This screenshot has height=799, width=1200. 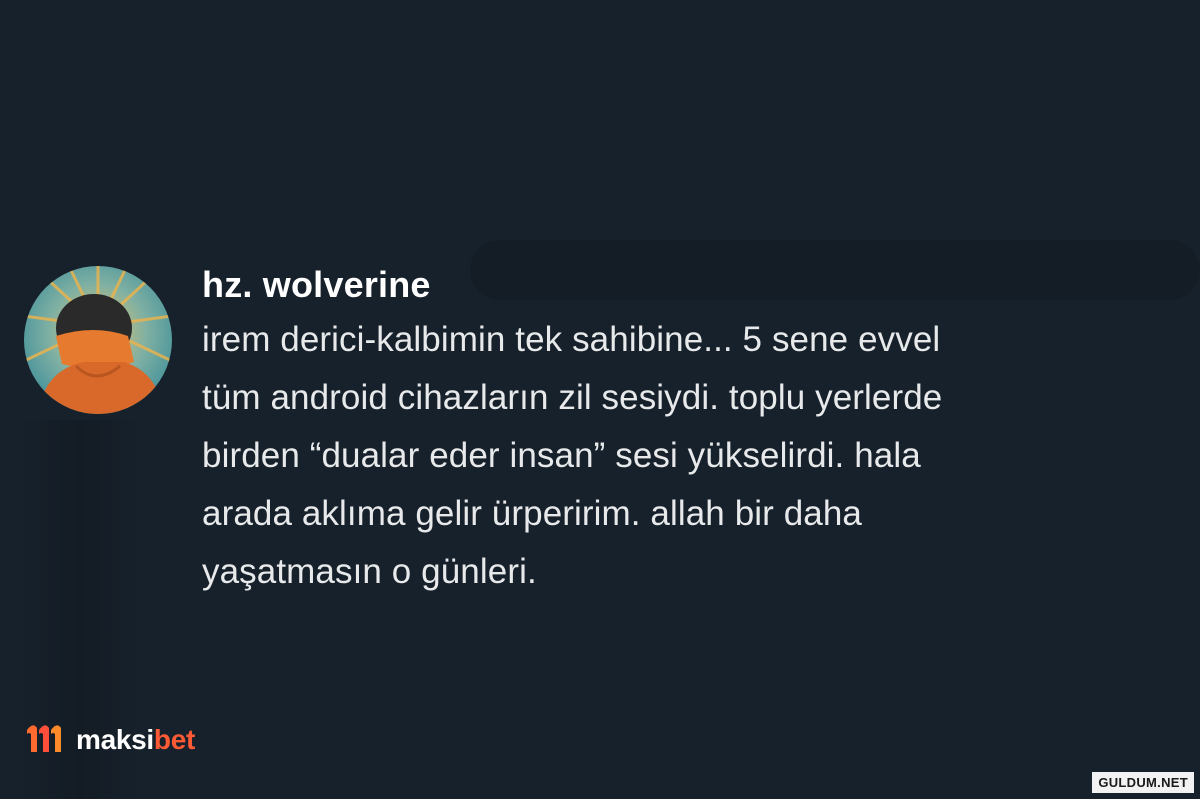 I want to click on brand-name-part1: maksi, so click(x=115, y=739).